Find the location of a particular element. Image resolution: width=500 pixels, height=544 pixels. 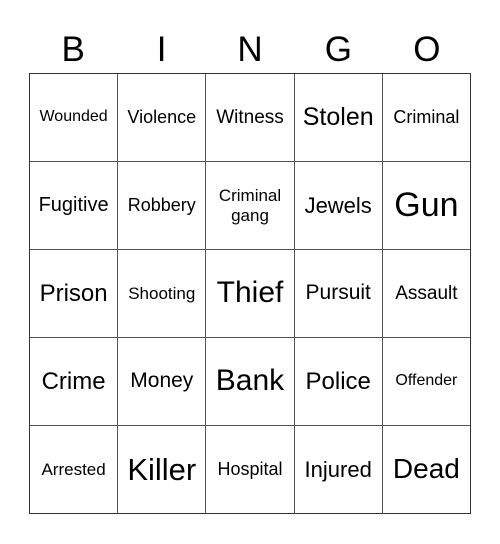

bingo-cell: Assault is located at coordinates (426, 294).